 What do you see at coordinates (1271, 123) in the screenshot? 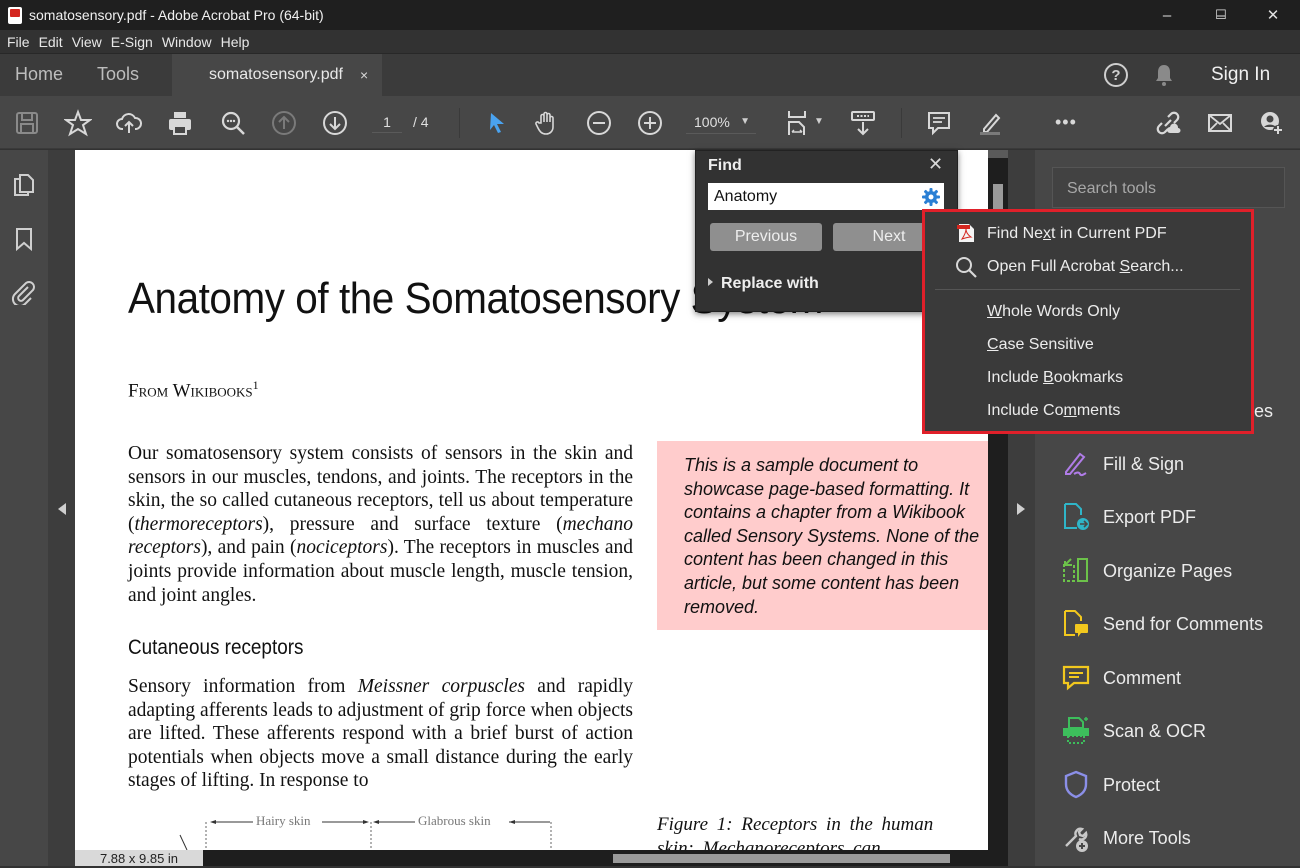
I see `add-user-icon` at bounding box center [1271, 123].